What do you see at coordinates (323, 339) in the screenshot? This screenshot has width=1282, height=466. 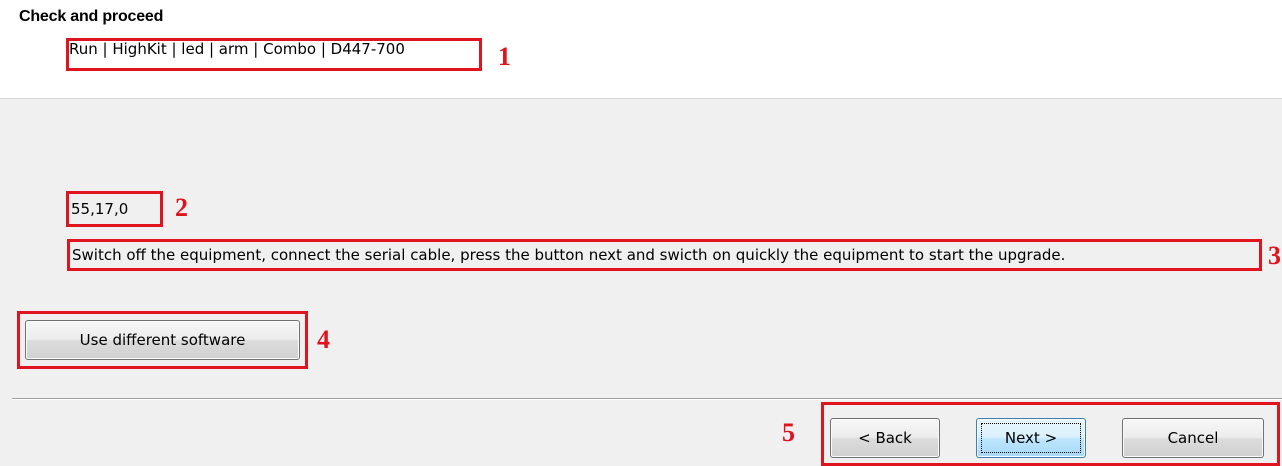 I see `annotation-number-4: 4` at bounding box center [323, 339].